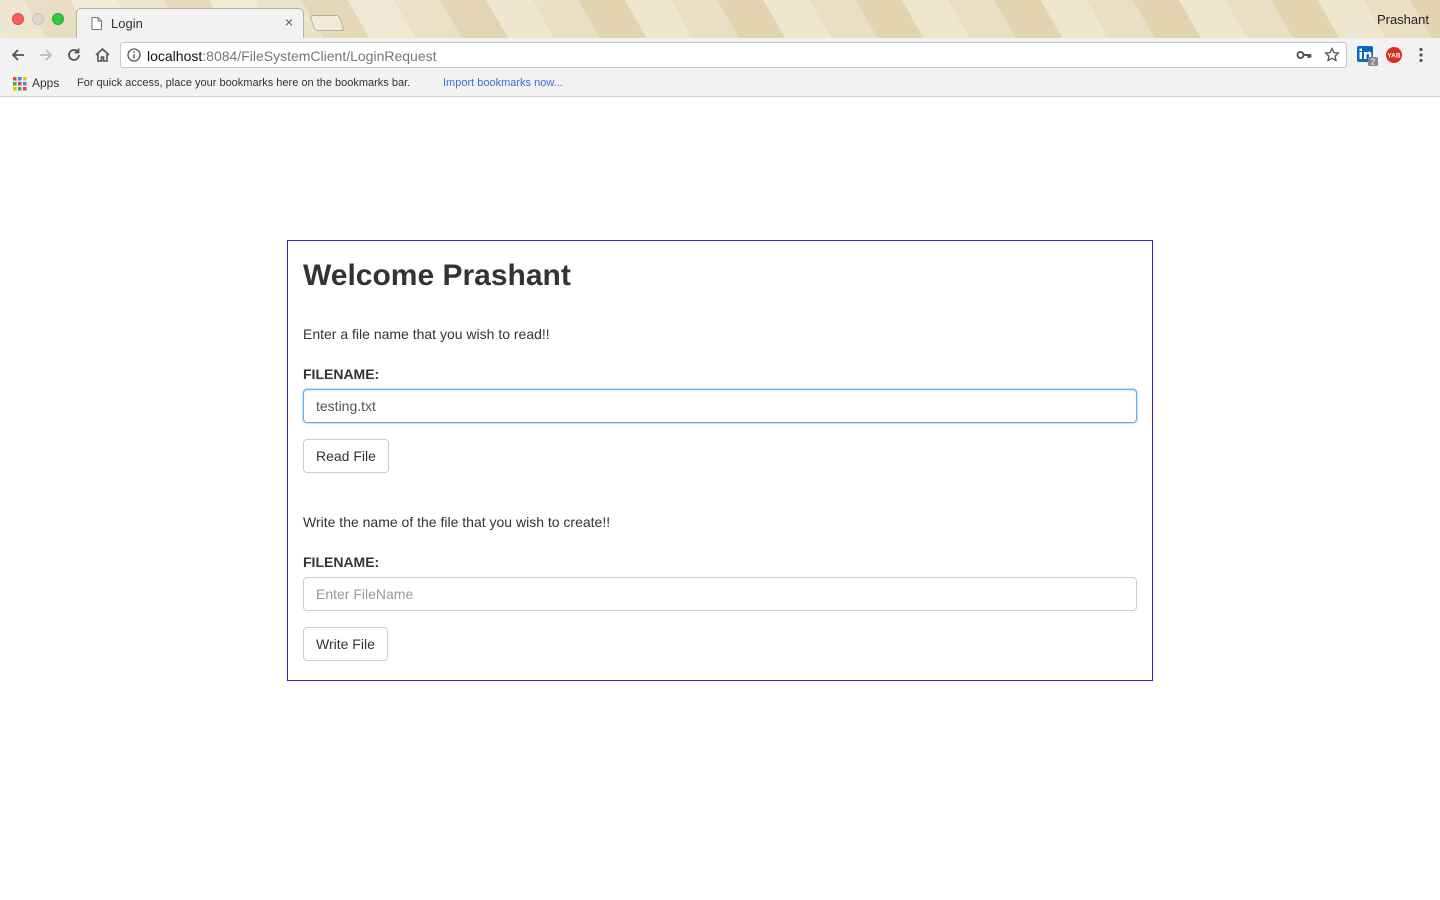 This screenshot has height=900, width=1440. I want to click on menu-kebab-icon, so click(1421, 57).